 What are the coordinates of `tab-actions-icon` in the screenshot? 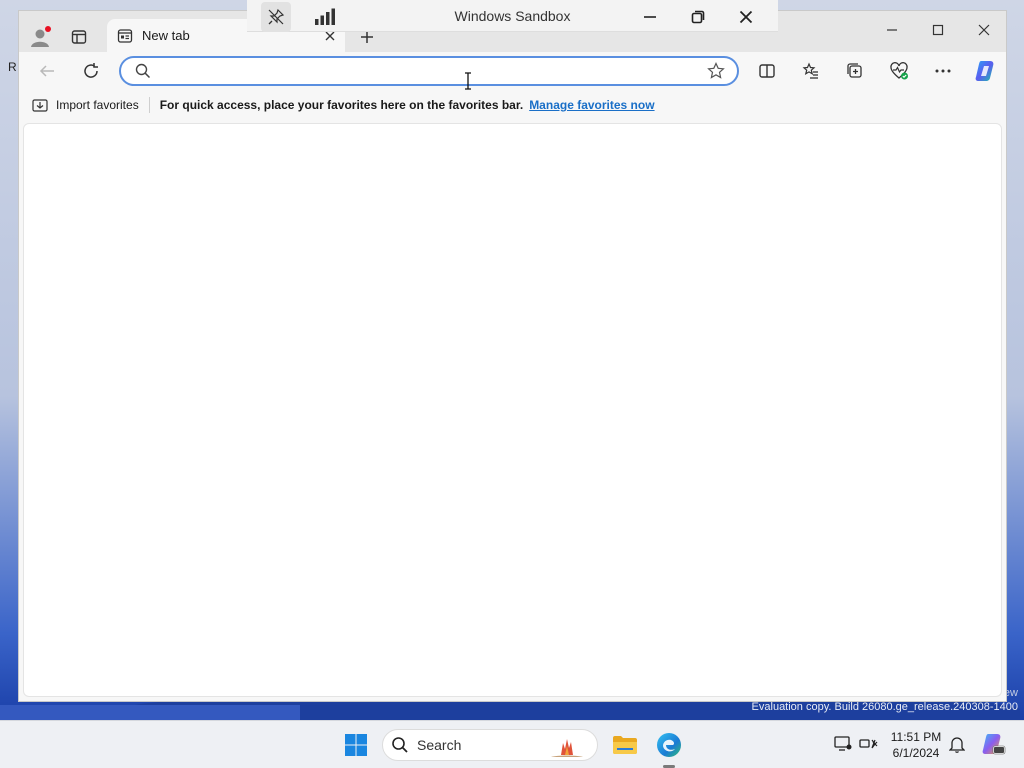 It's located at (79, 37).